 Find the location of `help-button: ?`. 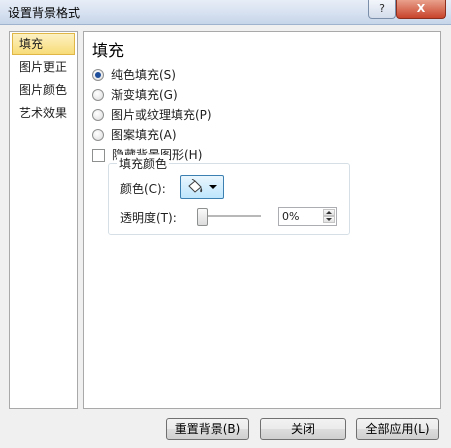

help-button: ? is located at coordinates (382, 9).